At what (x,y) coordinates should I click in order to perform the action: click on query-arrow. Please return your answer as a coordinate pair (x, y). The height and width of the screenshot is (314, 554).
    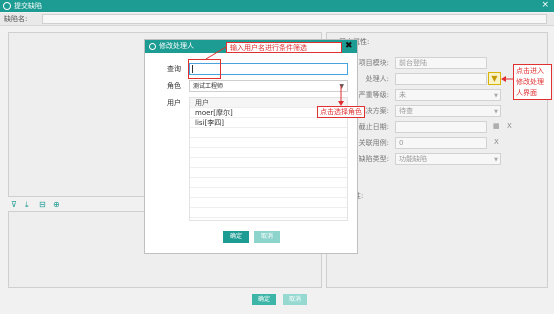
    Looking at the image, I should click on (216, 53).